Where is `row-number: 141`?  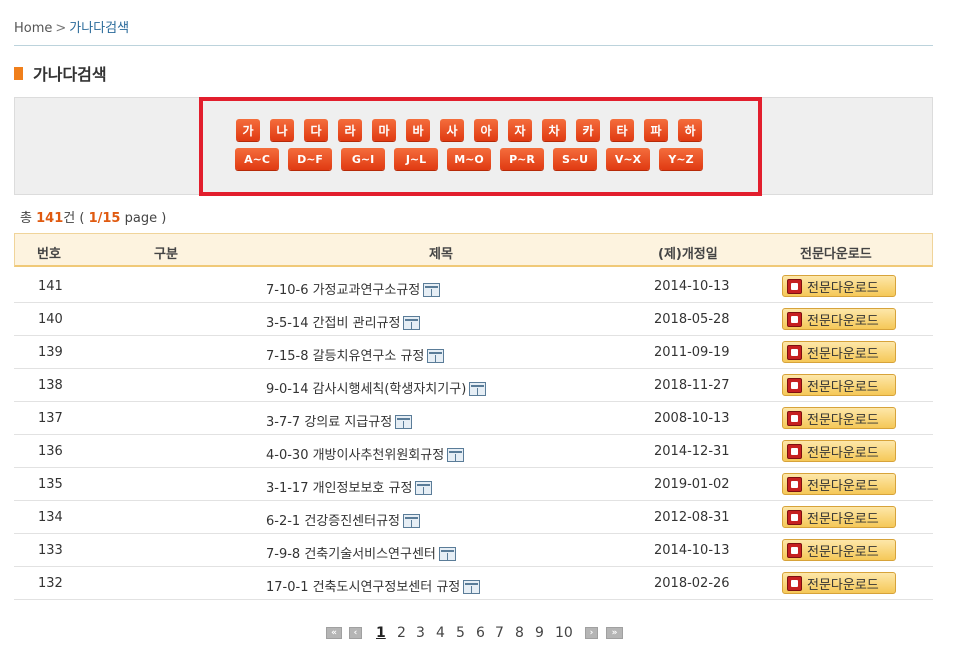 row-number: 141 is located at coordinates (50, 286).